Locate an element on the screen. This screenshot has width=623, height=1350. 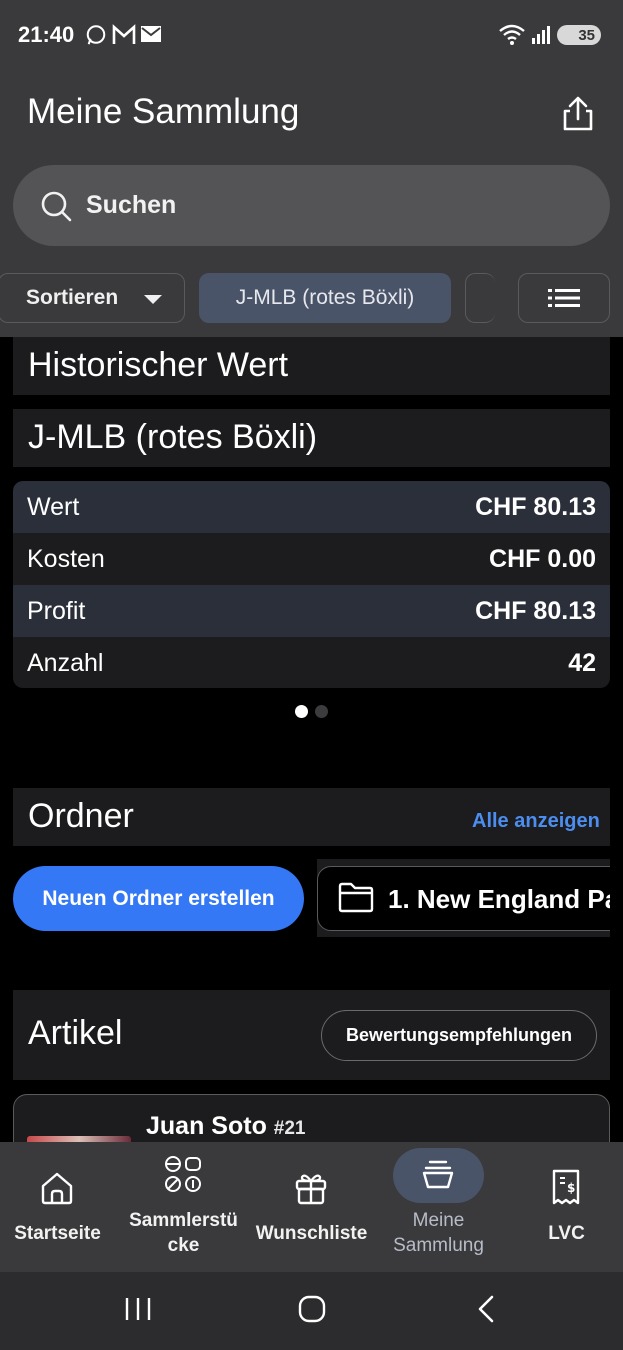
sort-label: Sortieren is located at coordinates (72, 297).